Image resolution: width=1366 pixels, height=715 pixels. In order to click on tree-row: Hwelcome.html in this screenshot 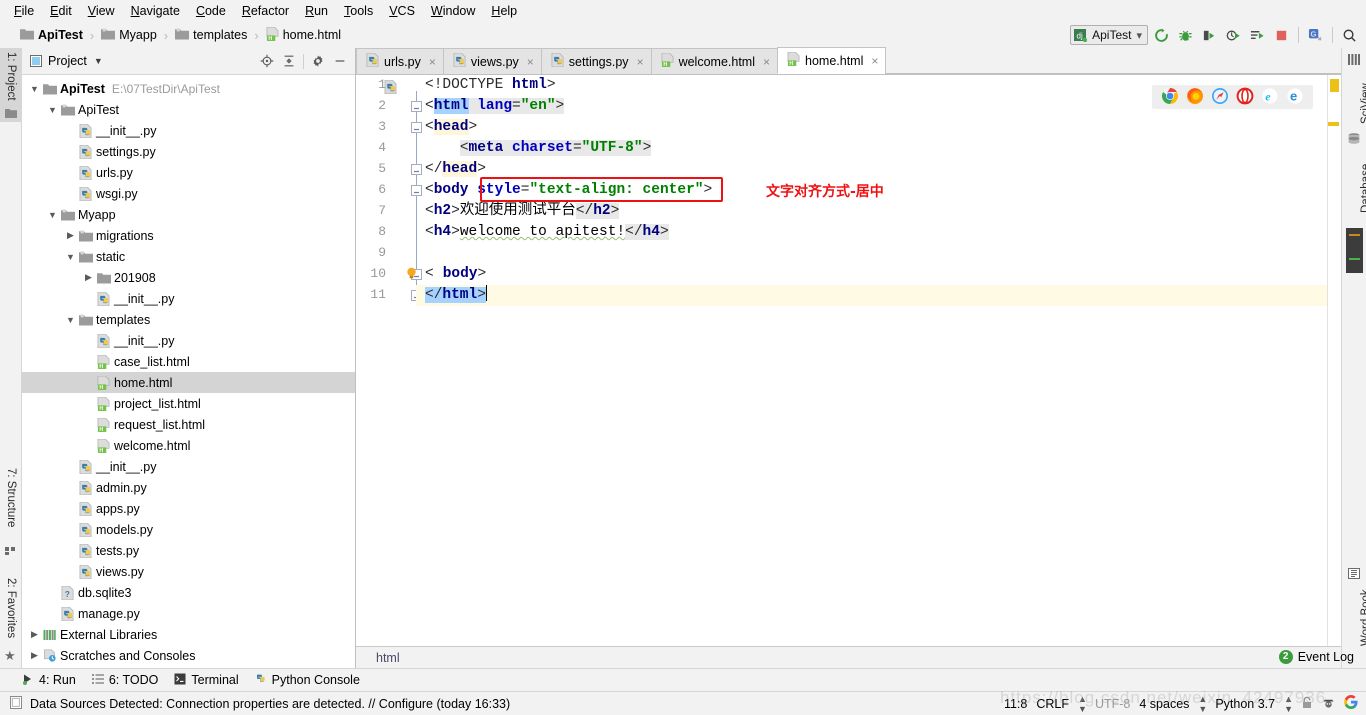, I will do `click(188, 445)`.